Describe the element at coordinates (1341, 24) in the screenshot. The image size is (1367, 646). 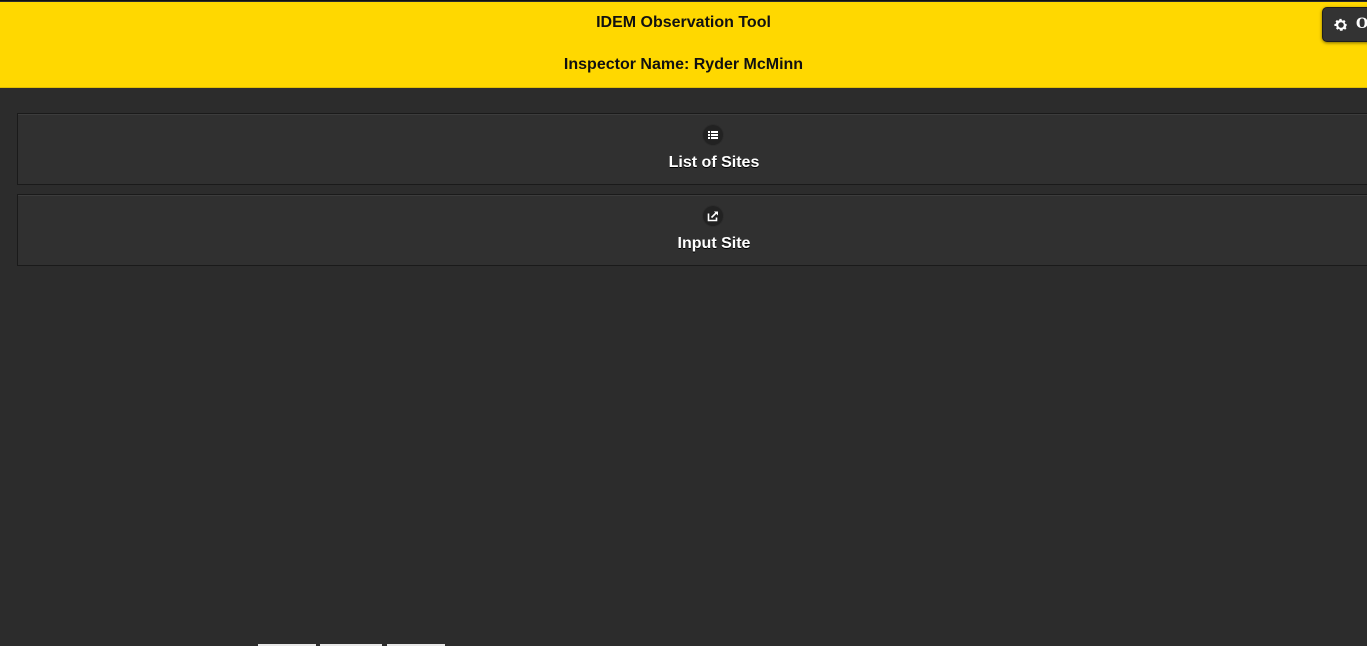
I see `gear-icon` at that location.